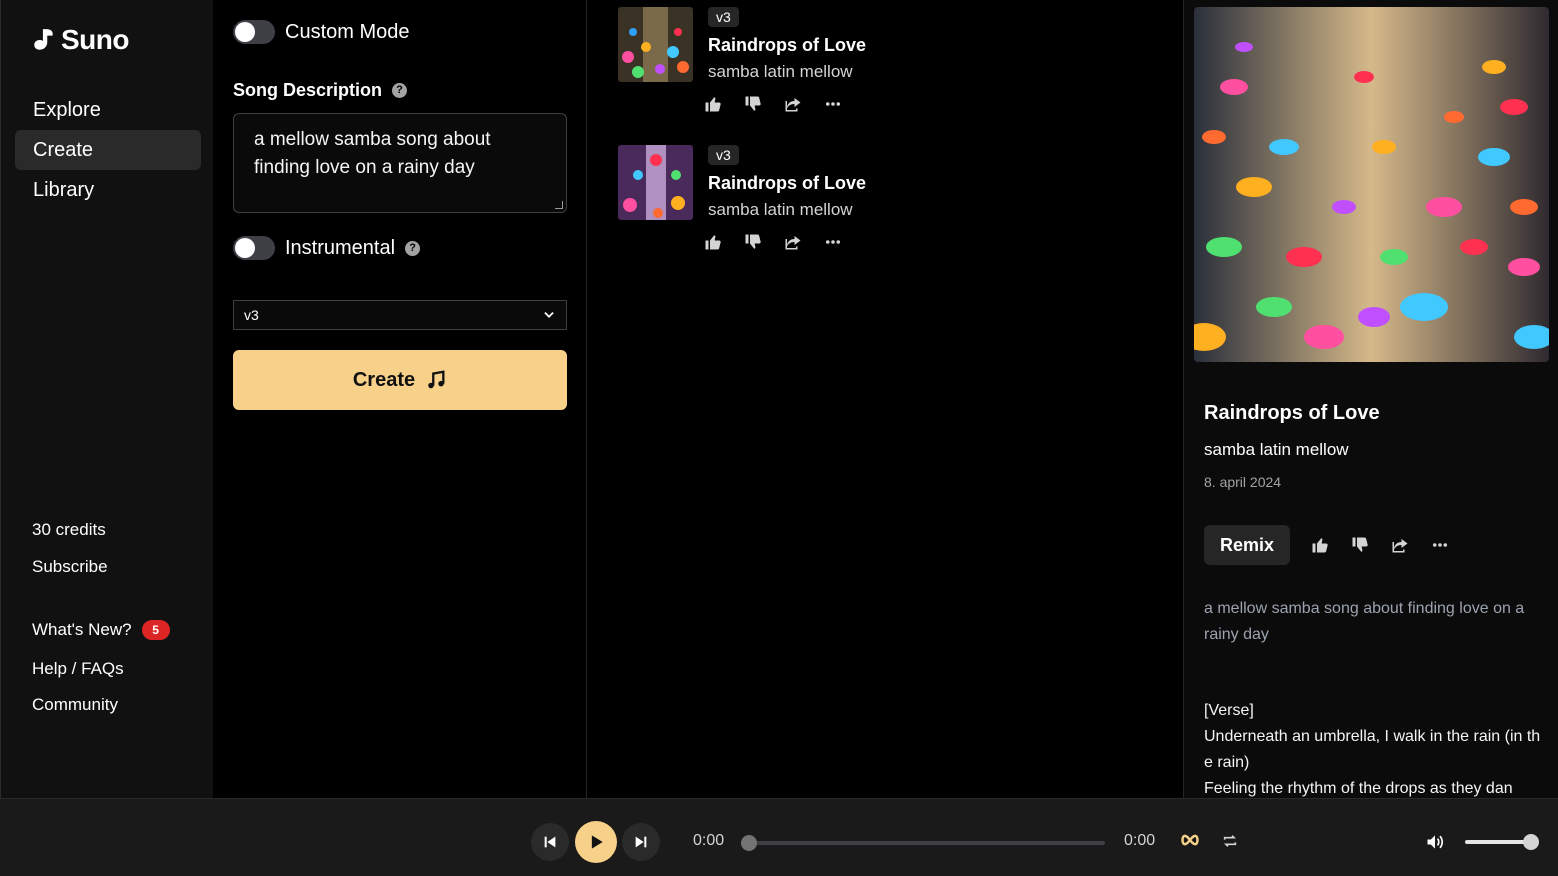 Image resolution: width=1558 pixels, height=876 pixels. Describe the element at coordinates (1502, 842) in the screenshot. I see `volume-slider` at that location.